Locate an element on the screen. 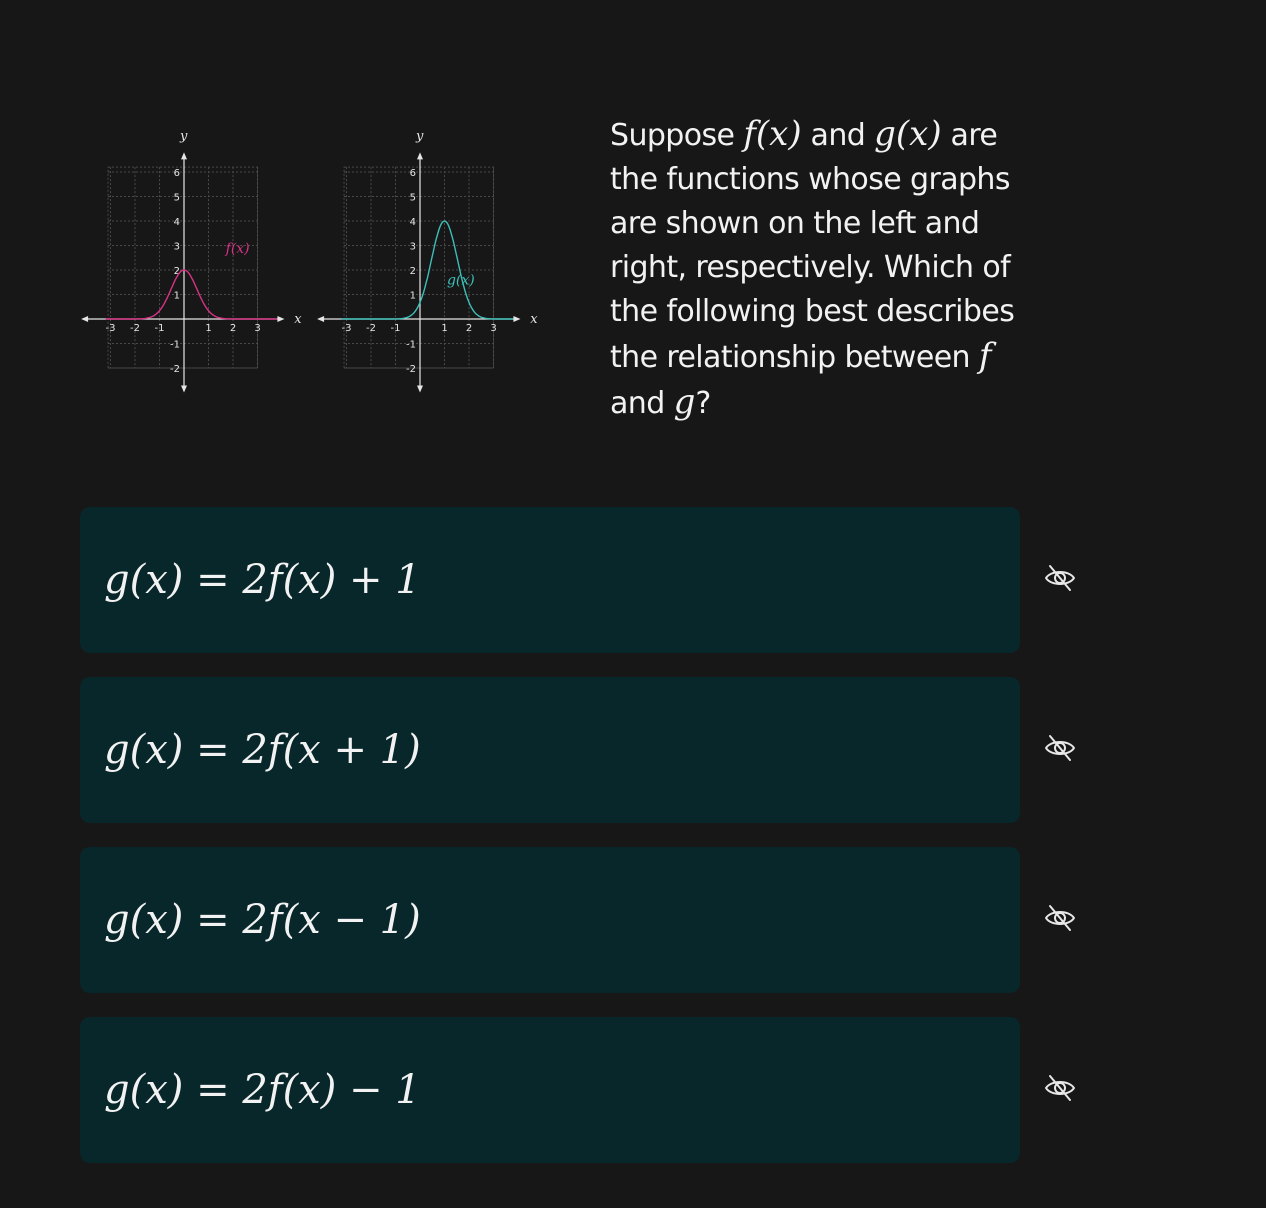 The image size is (1266, 1208). choice-option-c: g(x) = 2f(x − 1) is located at coordinates (585, 920).